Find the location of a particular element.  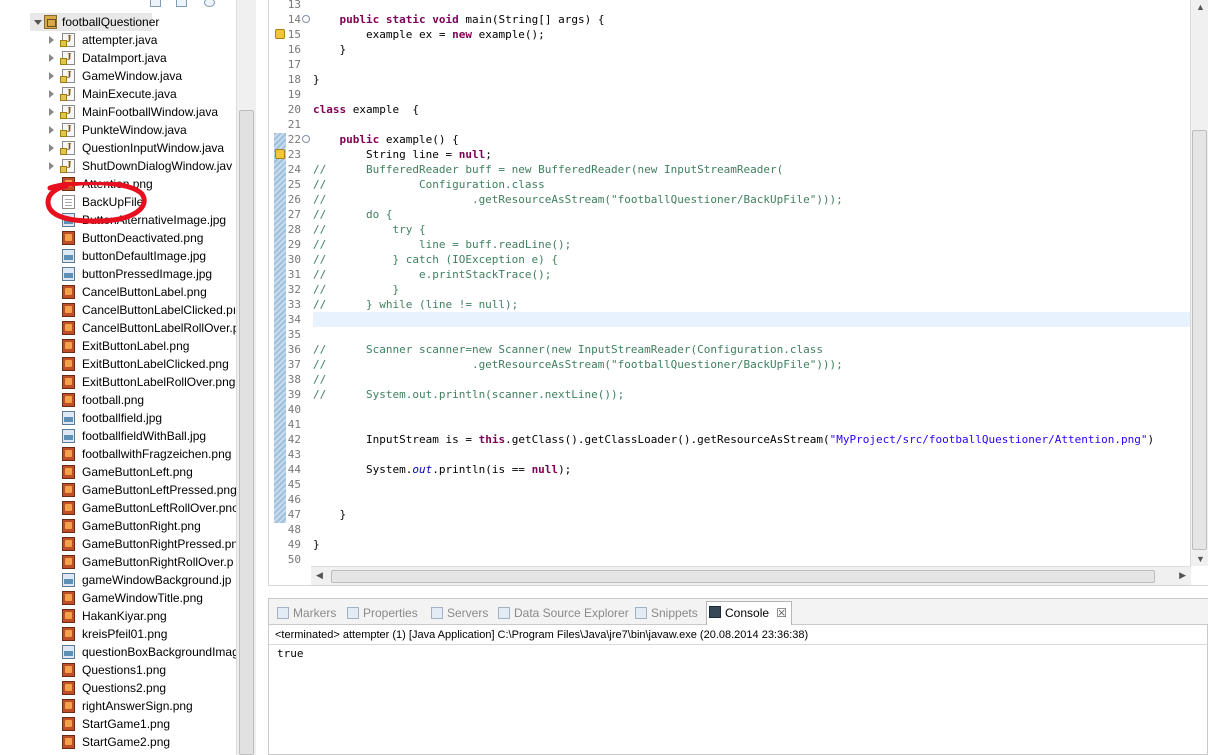

editor-horizontal-scrollbar: ◀ ▶ is located at coordinates (751, 575).